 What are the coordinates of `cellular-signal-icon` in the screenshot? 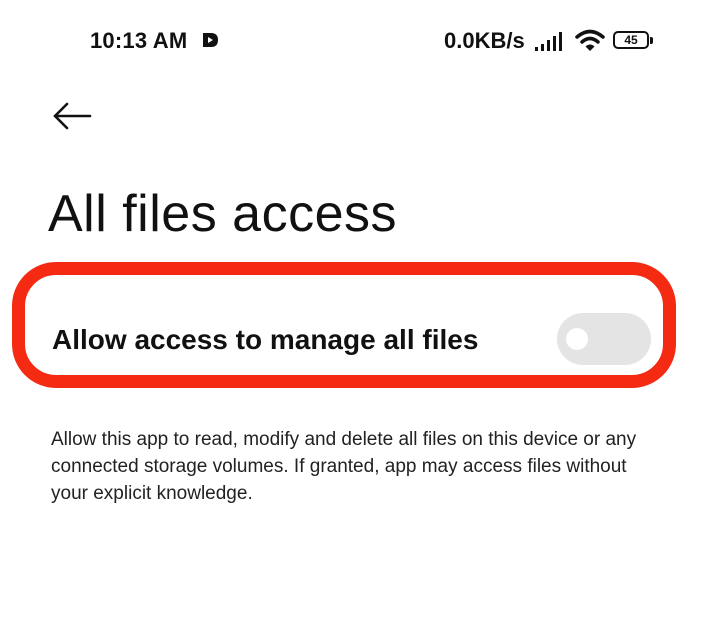 It's located at (548, 41).